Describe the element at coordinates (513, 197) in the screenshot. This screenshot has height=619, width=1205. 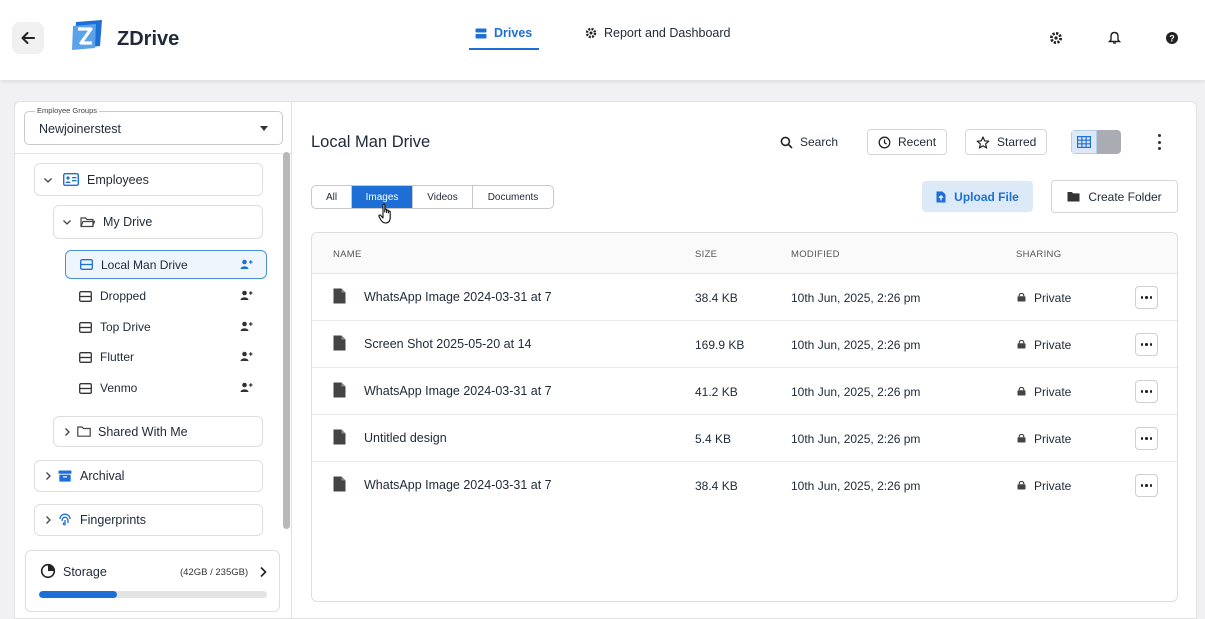
I see `filter-documents: Documents` at that location.